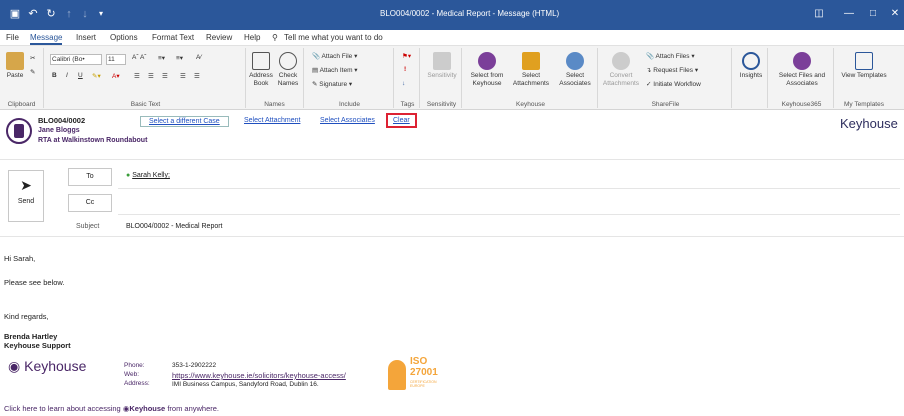  What do you see at coordinates (165, 76) in the screenshot?
I see `align-right-icon: ☰` at bounding box center [165, 76].